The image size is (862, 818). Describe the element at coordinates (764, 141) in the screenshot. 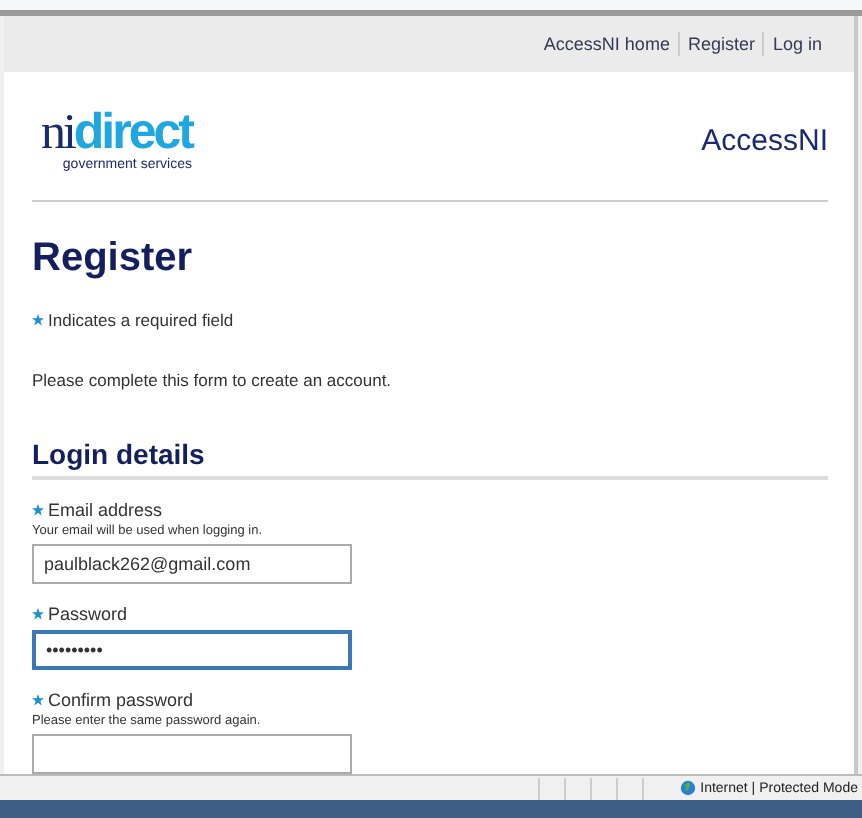

I see `site-title: AccessNI` at that location.